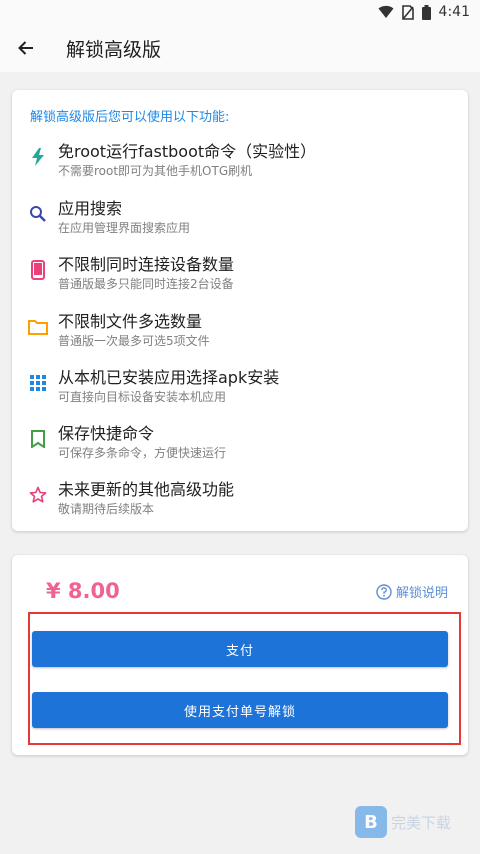  What do you see at coordinates (38, 214) in the screenshot?
I see `search-icon` at bounding box center [38, 214].